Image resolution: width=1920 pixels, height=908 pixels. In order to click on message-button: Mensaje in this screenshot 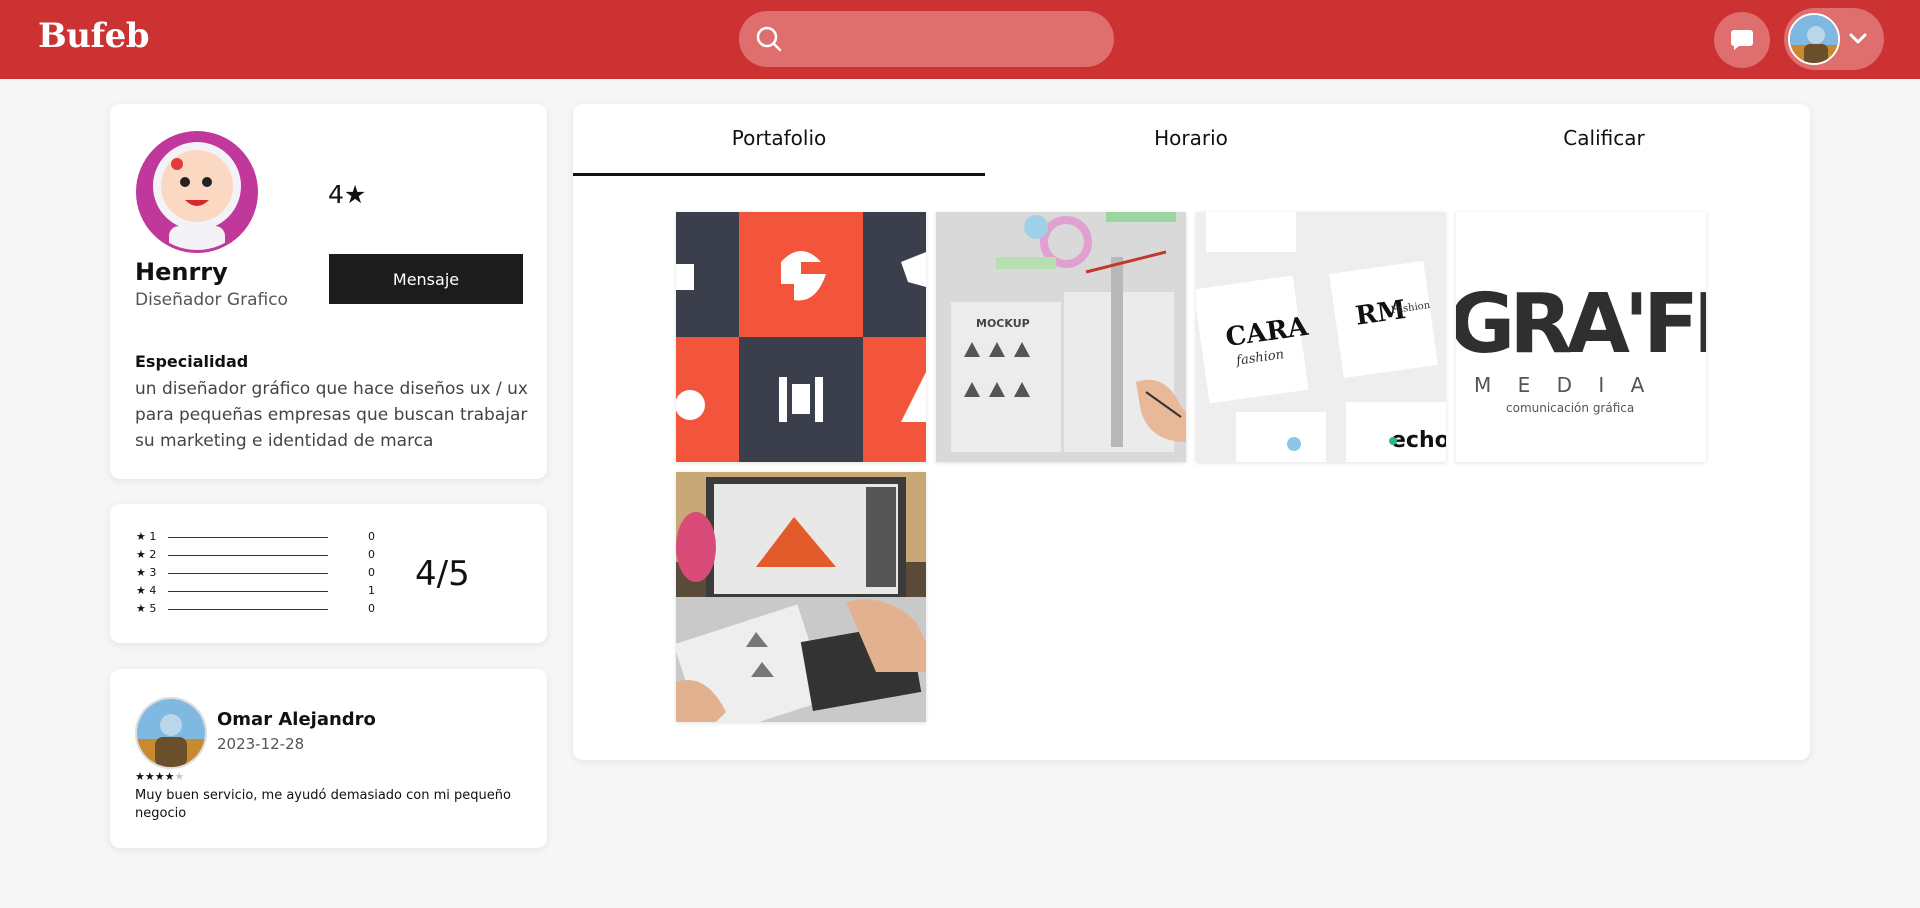, I will do `click(426, 279)`.